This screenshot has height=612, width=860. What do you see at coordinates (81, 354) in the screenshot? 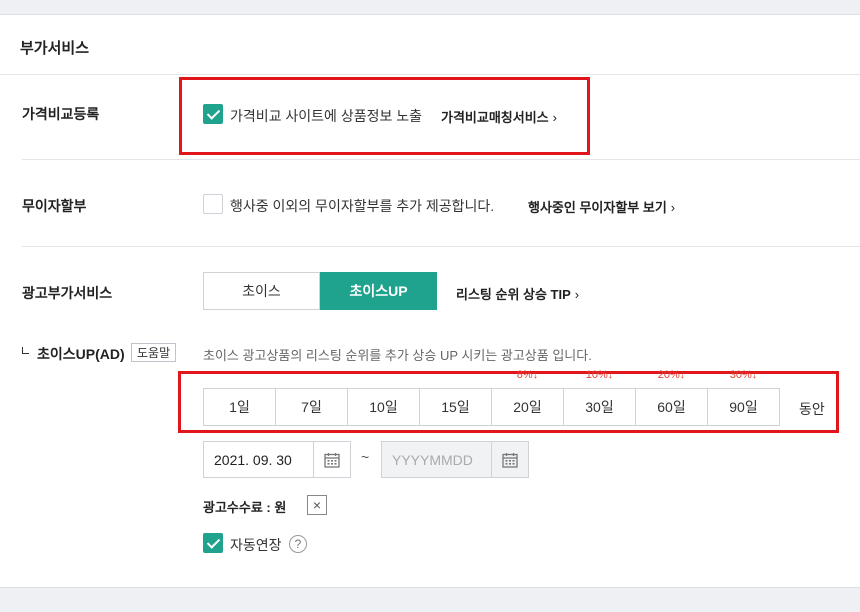
I see `choice-up-label: 초이스UP(AD)` at bounding box center [81, 354].